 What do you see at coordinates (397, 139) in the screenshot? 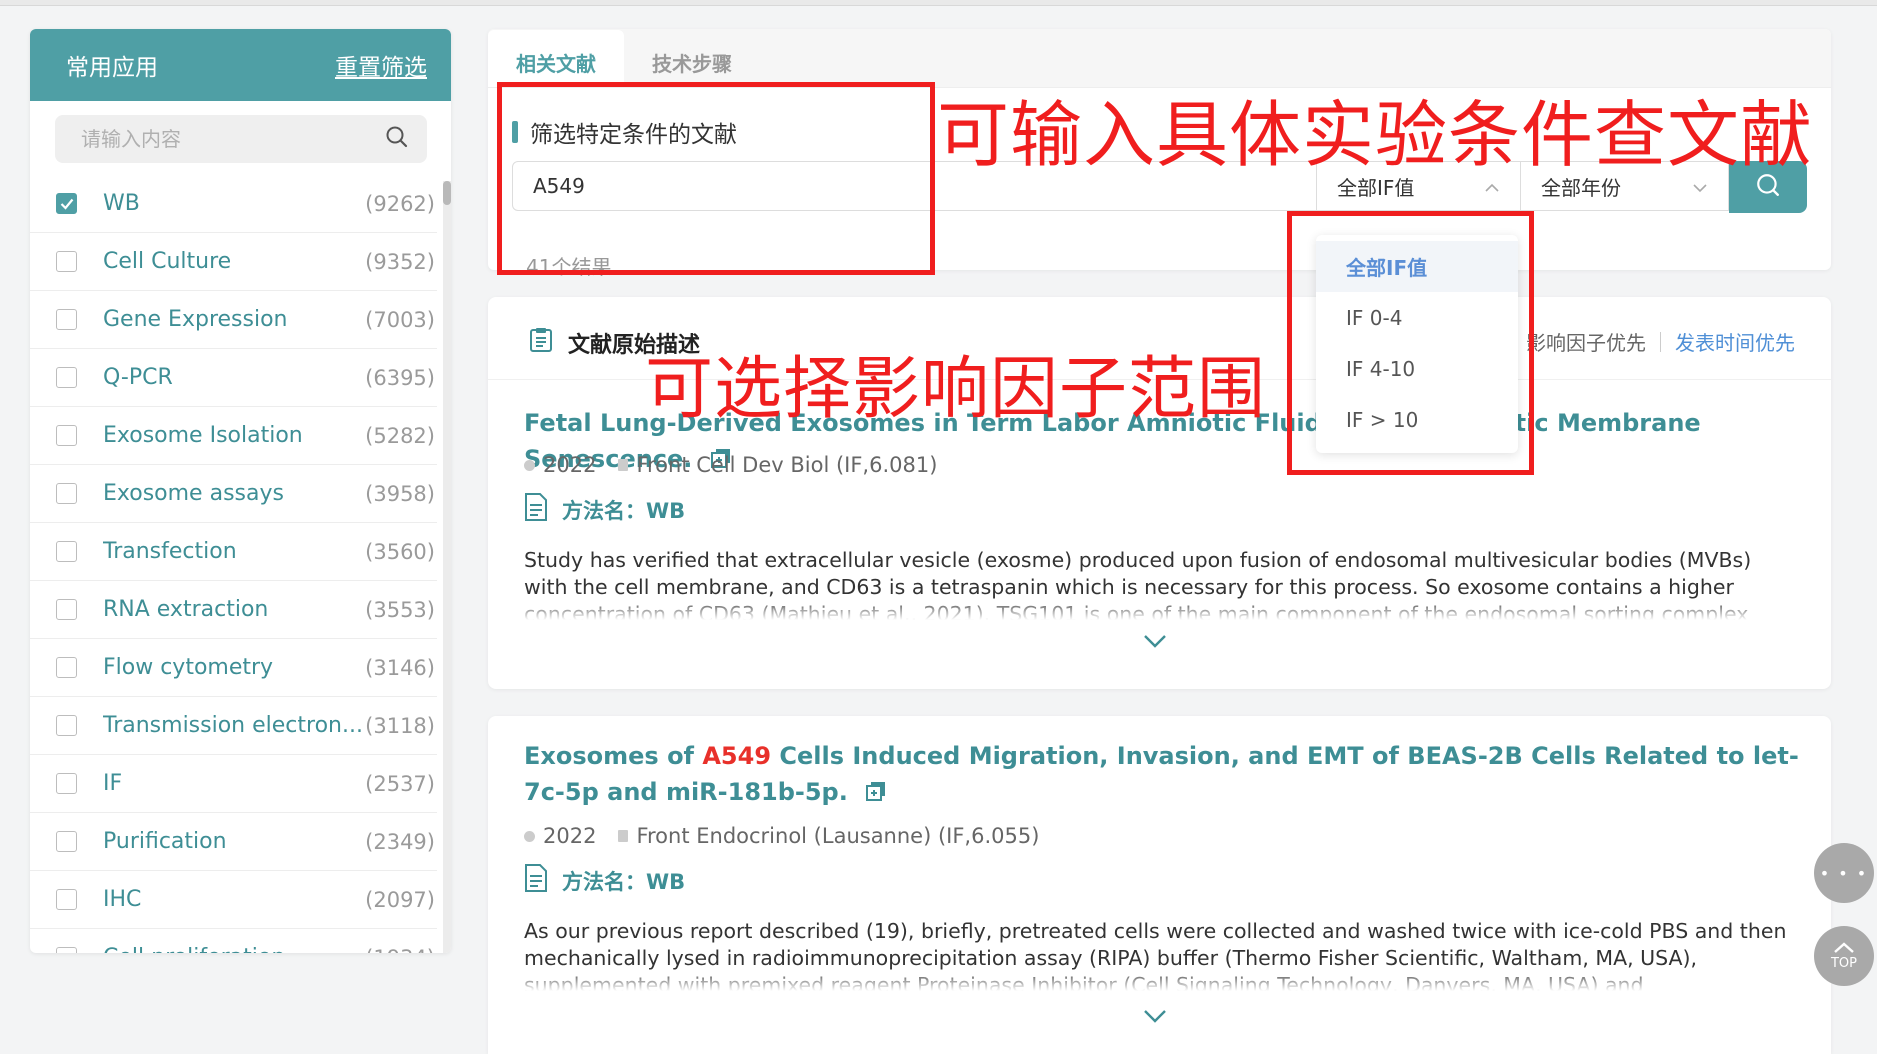
I see `search-icon` at bounding box center [397, 139].